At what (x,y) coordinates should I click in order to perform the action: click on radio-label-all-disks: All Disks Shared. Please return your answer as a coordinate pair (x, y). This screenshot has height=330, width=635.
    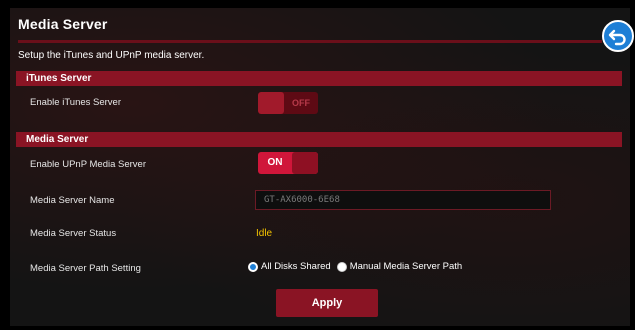
    Looking at the image, I should click on (296, 266).